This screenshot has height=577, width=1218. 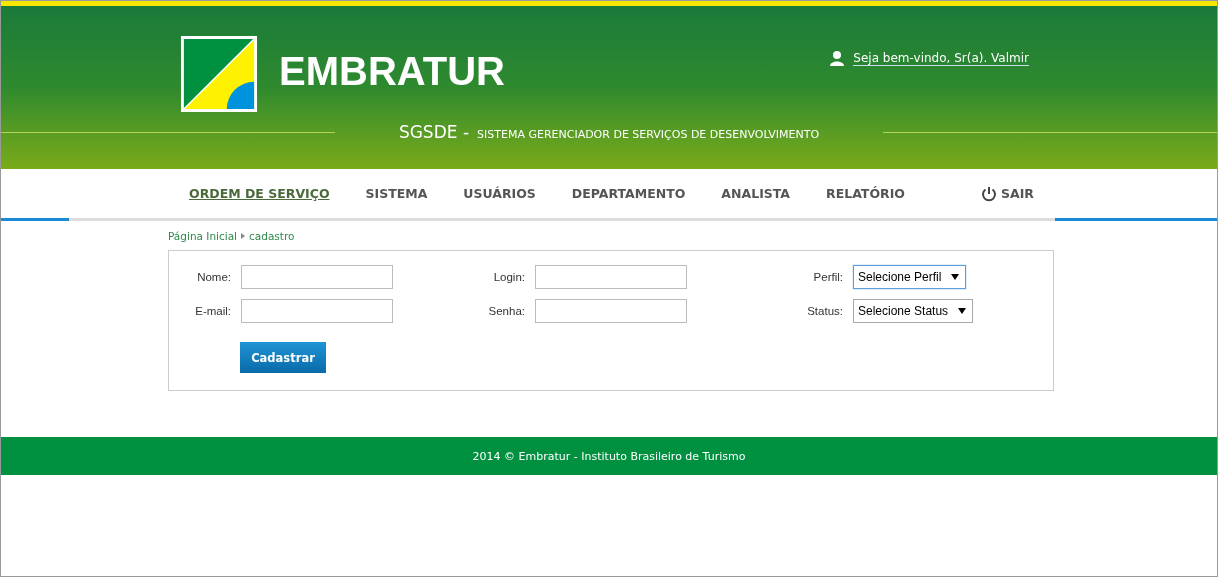 What do you see at coordinates (756, 193) in the screenshot?
I see `nav-link: ANALISTA` at bounding box center [756, 193].